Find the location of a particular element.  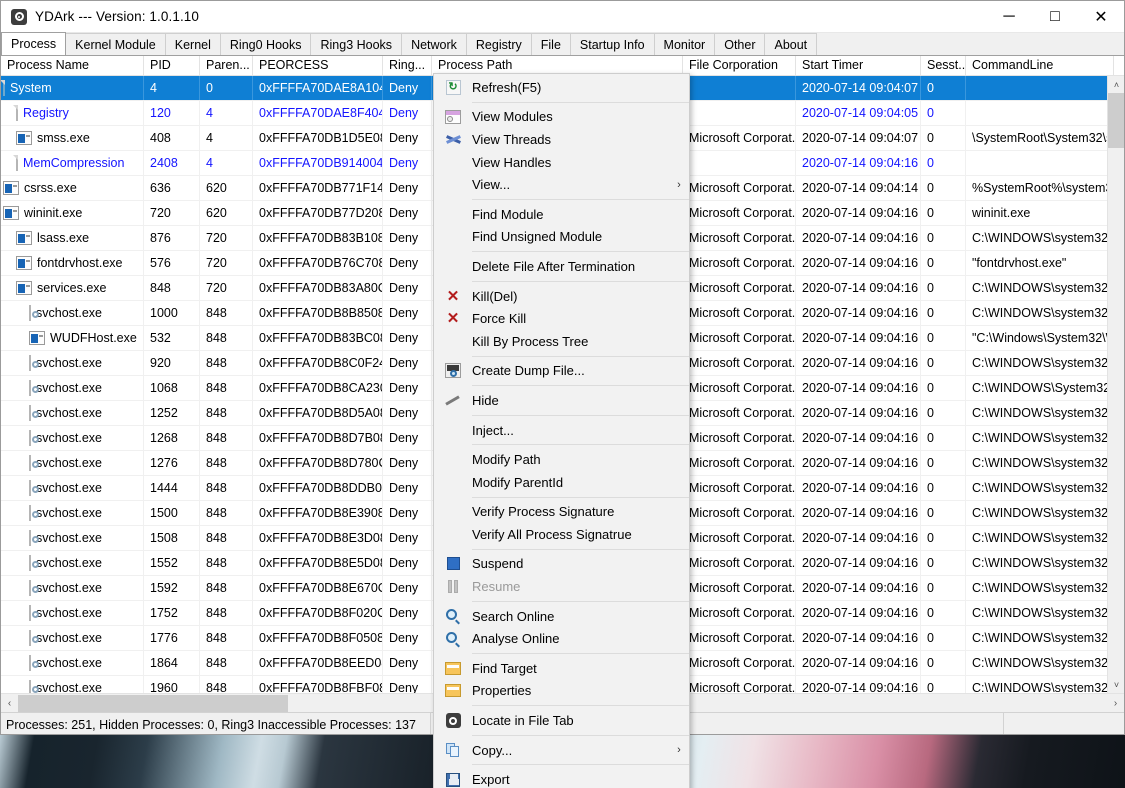

menu-item-find-module: Find Module is located at coordinates (561, 214).